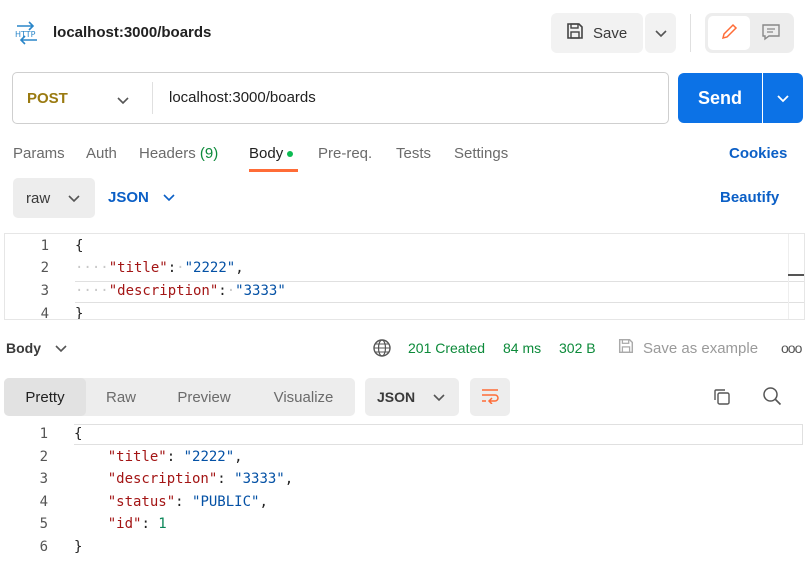 Image resolution: width=812 pixels, height=562 pixels. Describe the element at coordinates (45, 397) in the screenshot. I see `tab-pretty: Pretty` at that location.